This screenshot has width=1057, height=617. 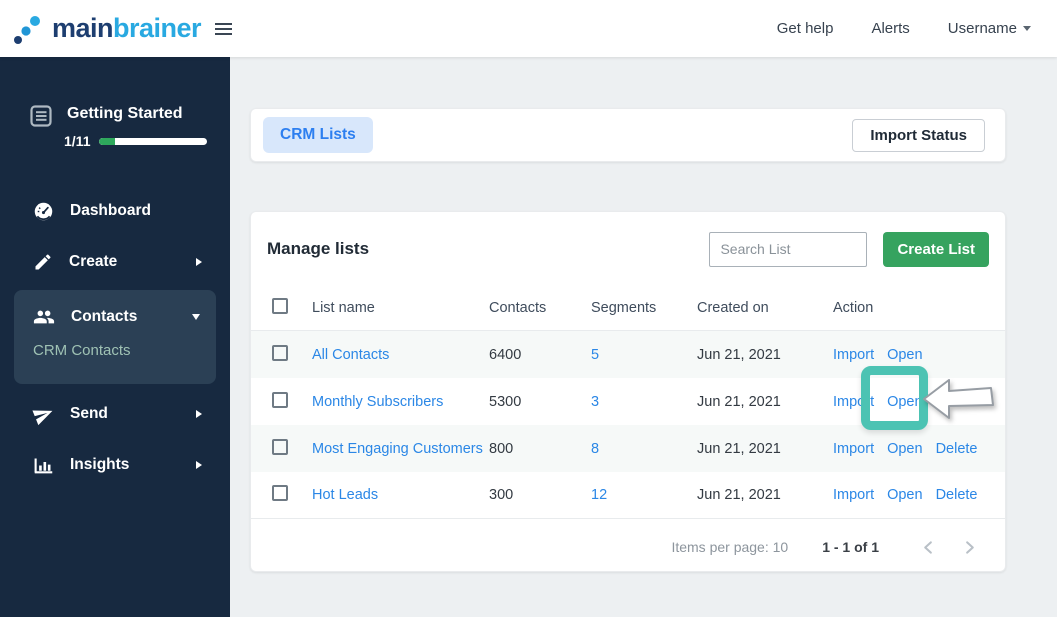 What do you see at coordinates (82, 350) in the screenshot?
I see `sidebar-item-crm-contacts: CRM Contacts` at bounding box center [82, 350].